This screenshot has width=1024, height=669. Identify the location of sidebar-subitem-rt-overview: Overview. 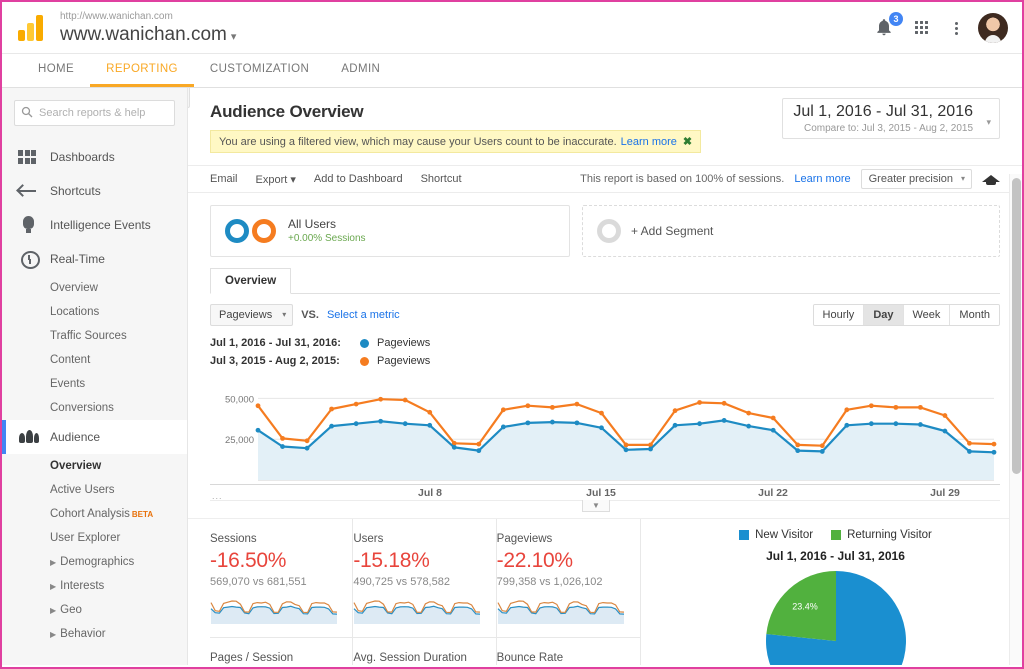
(94, 288).